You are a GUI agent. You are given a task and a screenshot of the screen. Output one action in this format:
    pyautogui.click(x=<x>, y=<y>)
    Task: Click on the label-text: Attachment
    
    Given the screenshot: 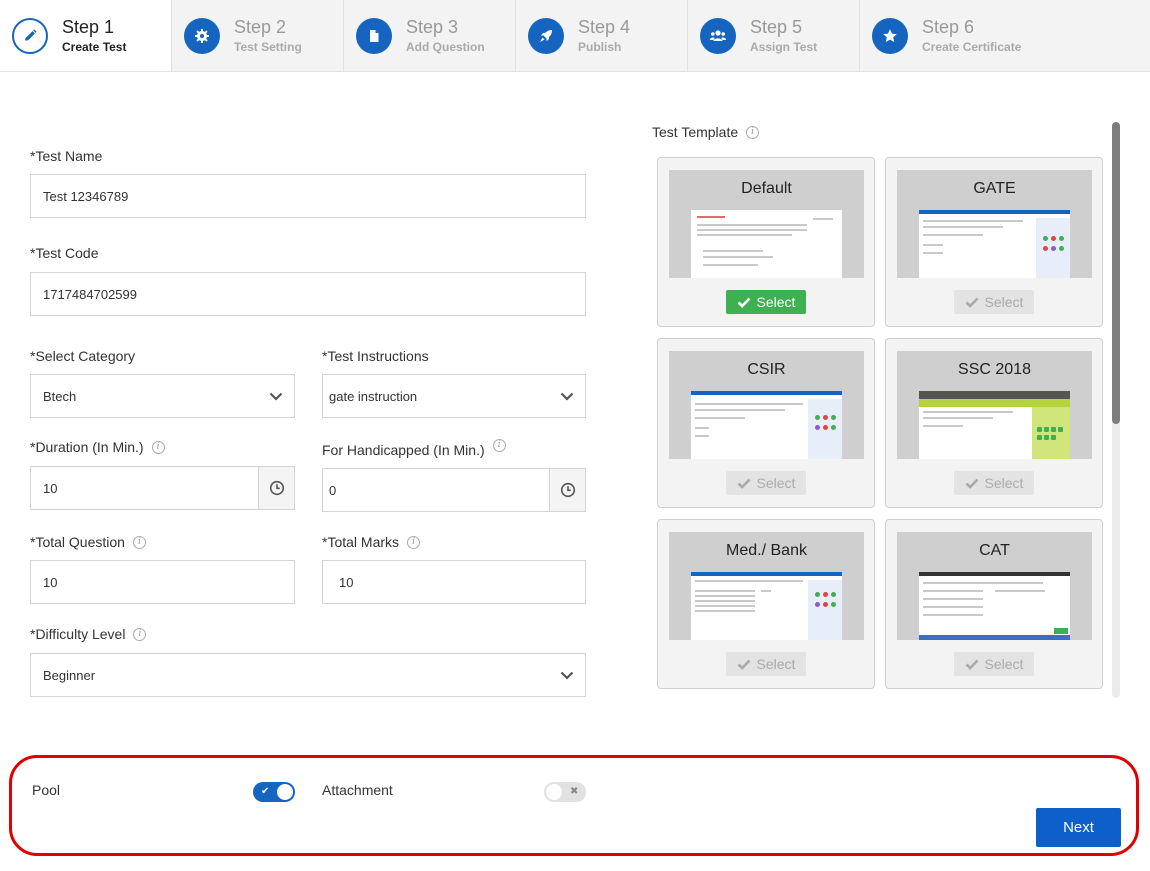 What is the action you would take?
    pyautogui.click(x=357, y=790)
    